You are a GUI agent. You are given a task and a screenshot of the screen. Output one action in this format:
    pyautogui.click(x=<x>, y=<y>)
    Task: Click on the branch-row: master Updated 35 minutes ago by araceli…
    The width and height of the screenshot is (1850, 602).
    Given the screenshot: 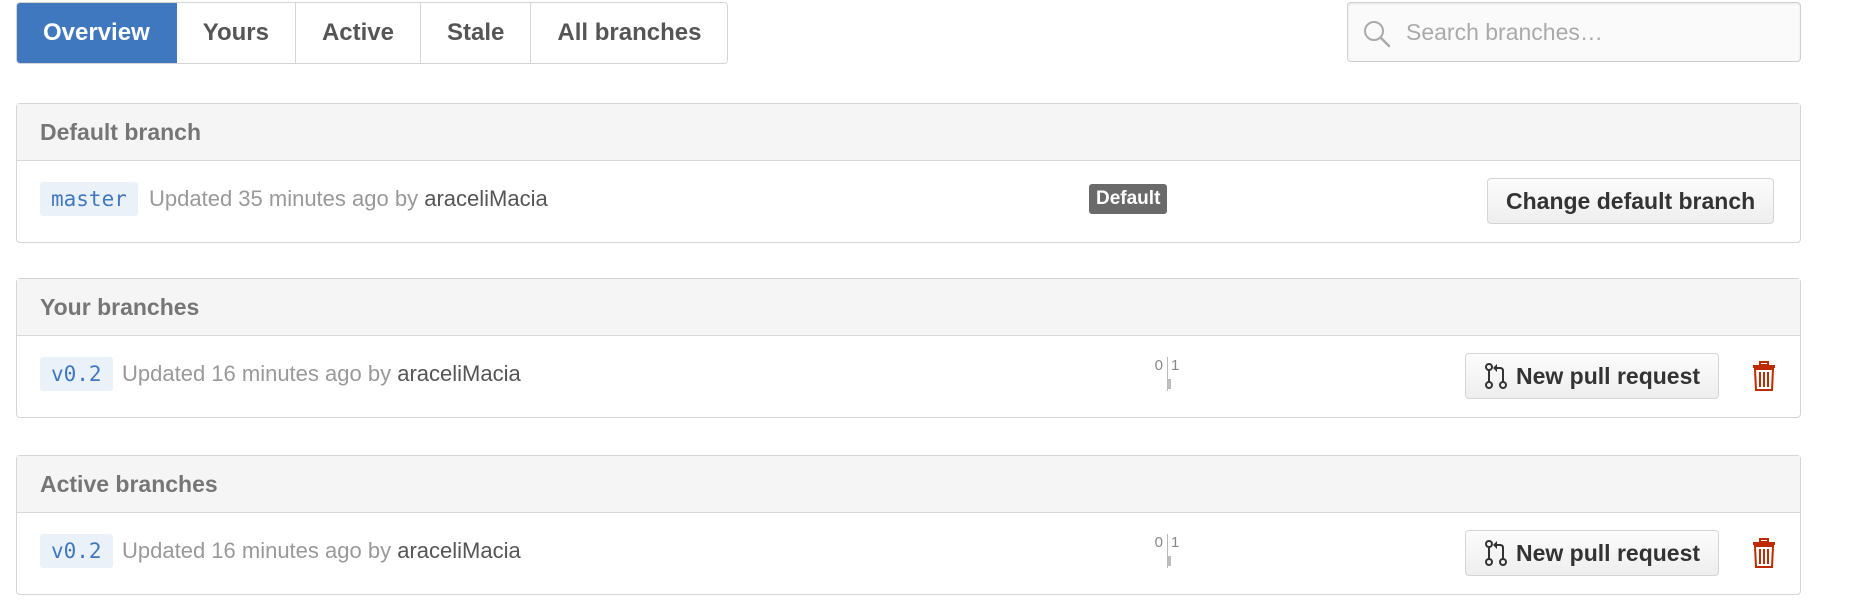 What is the action you would take?
    pyautogui.click(x=908, y=201)
    